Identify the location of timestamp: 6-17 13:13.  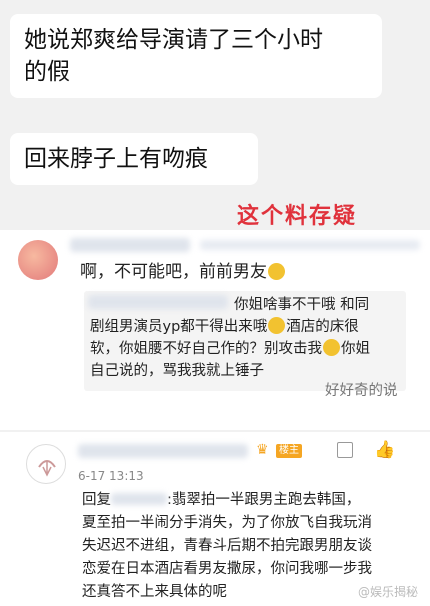
(111, 476).